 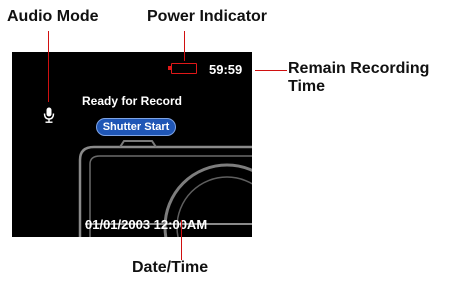 I want to click on date-time-callout: Date/Time, so click(x=170, y=267).